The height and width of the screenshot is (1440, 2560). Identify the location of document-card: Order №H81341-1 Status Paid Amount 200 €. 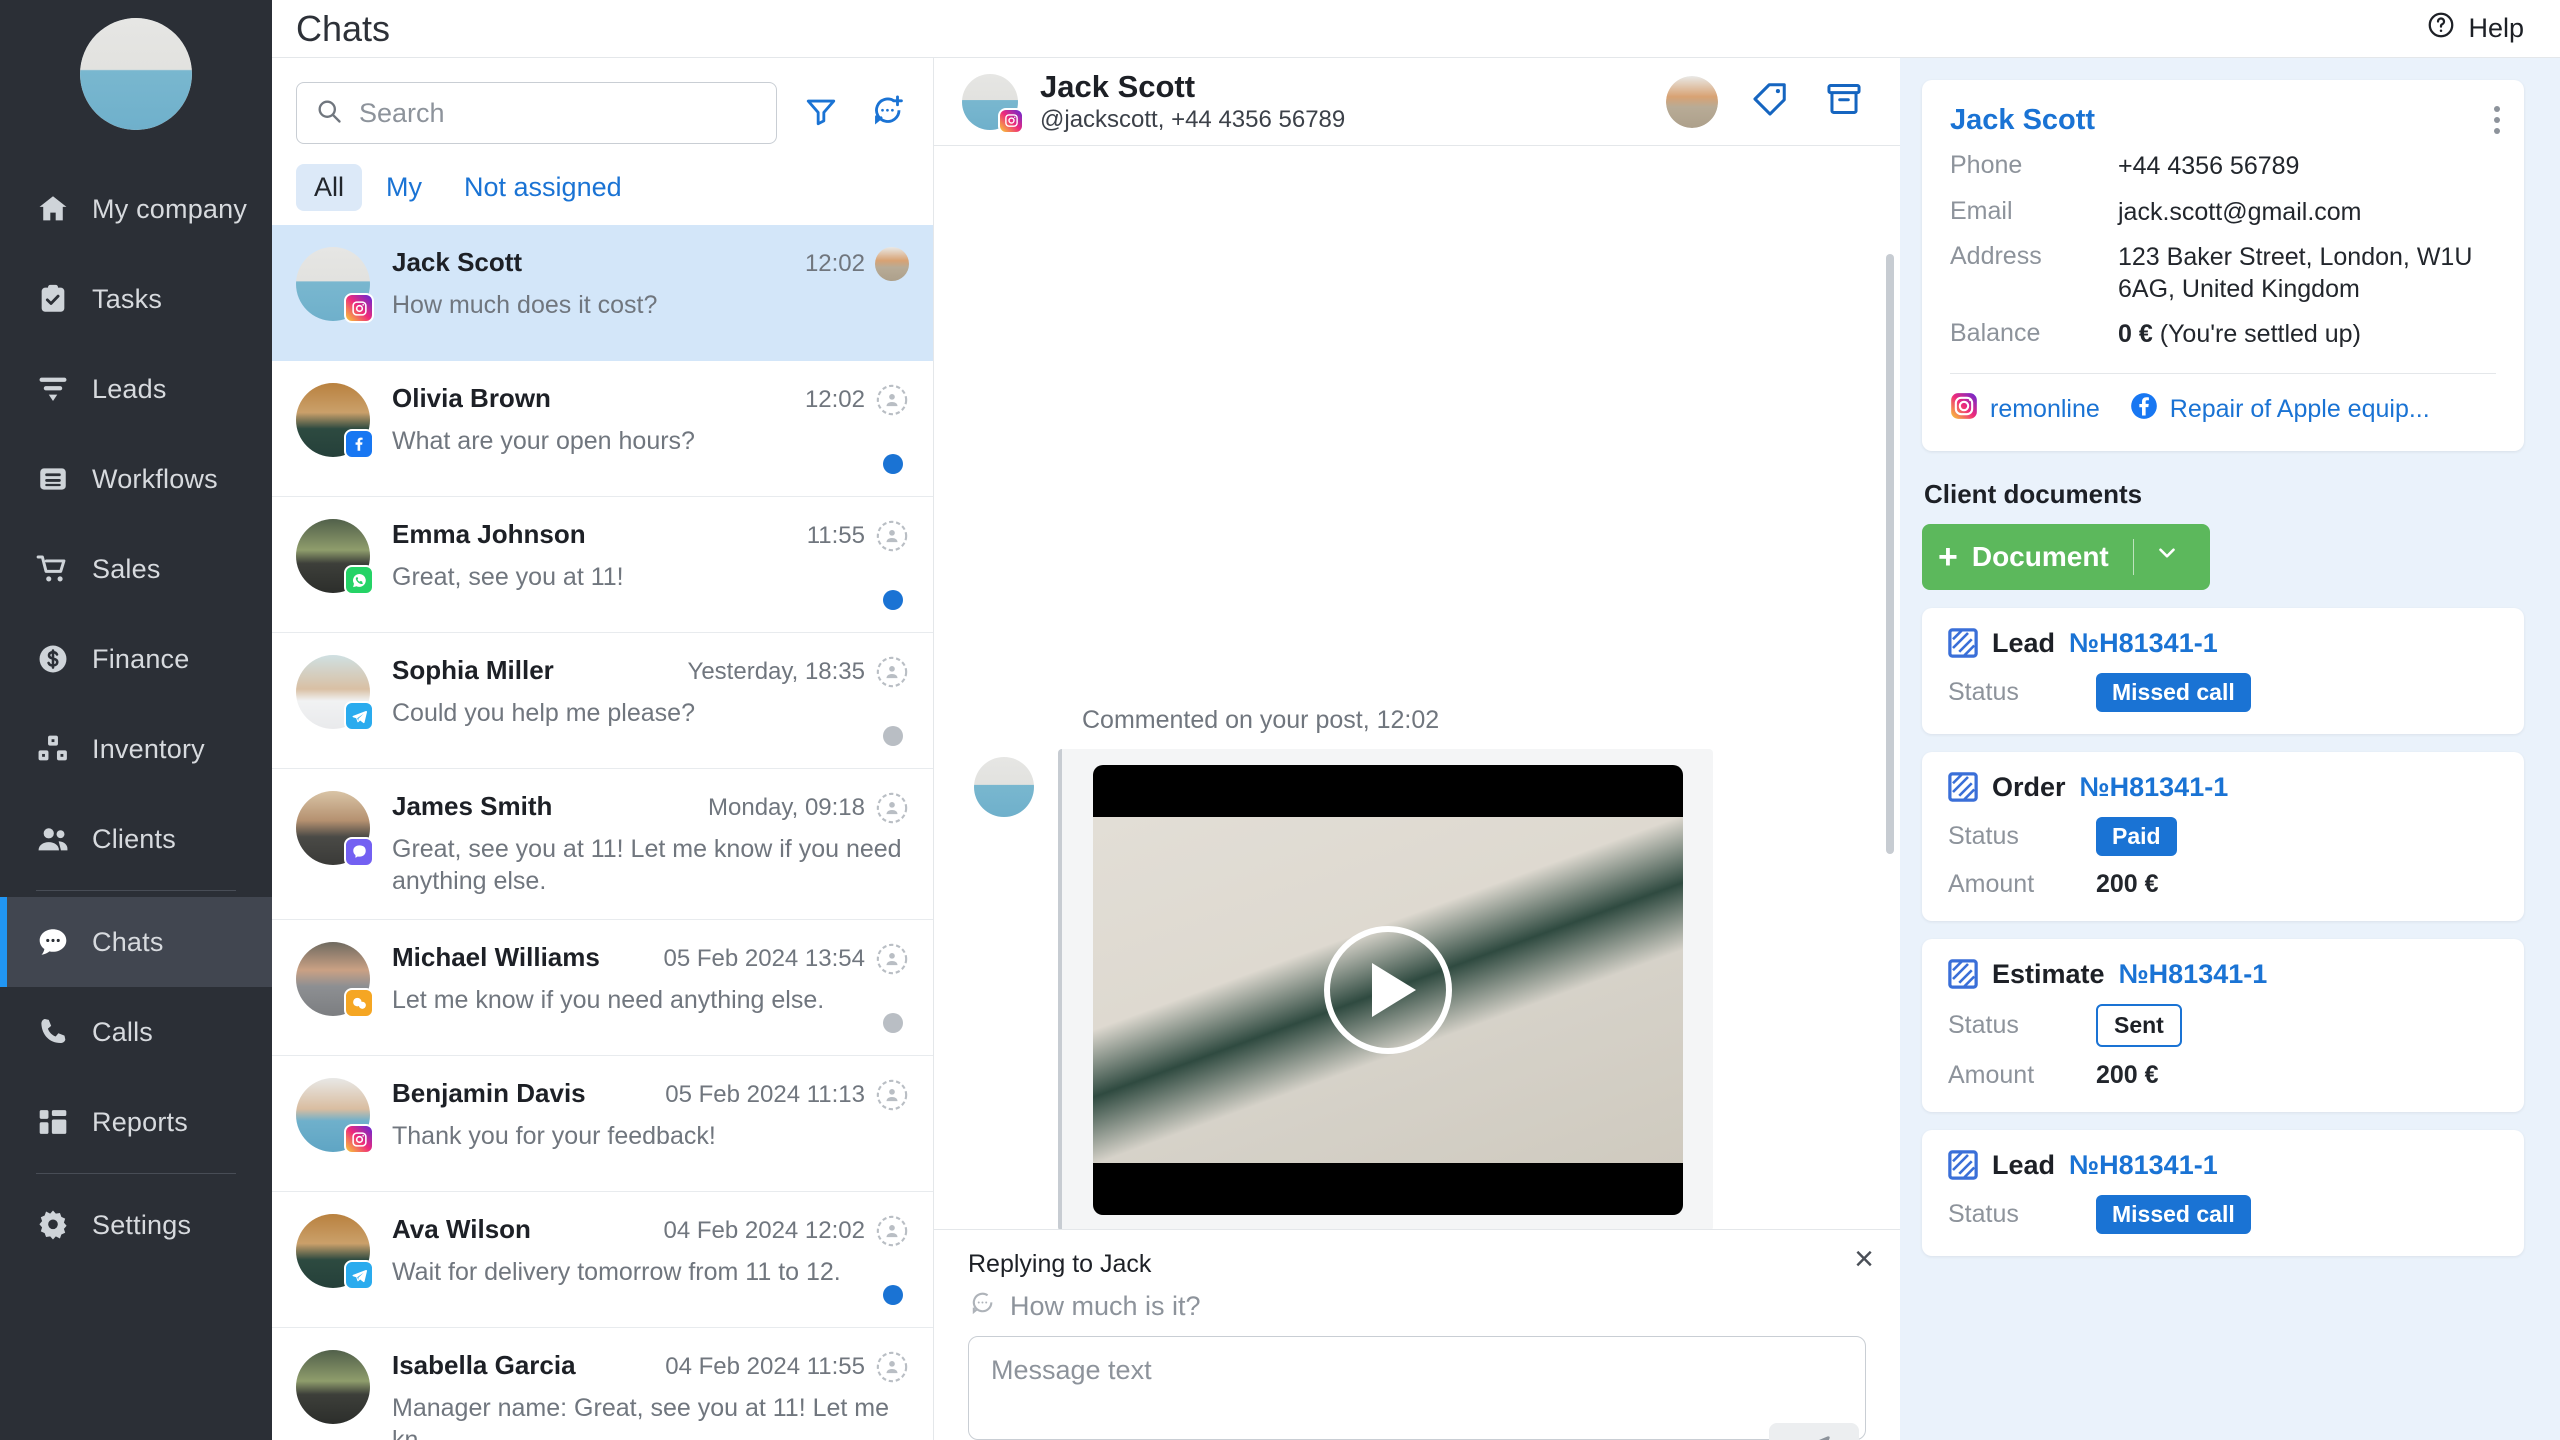
(2223, 836).